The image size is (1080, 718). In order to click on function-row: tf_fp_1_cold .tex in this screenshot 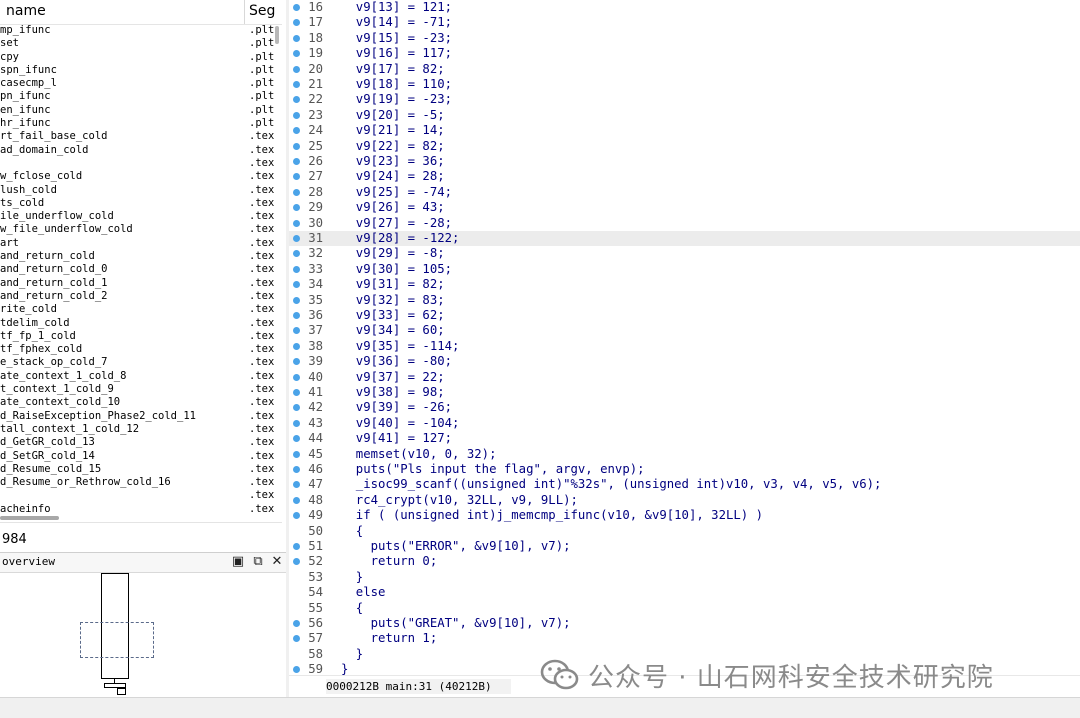, I will do `click(138, 336)`.